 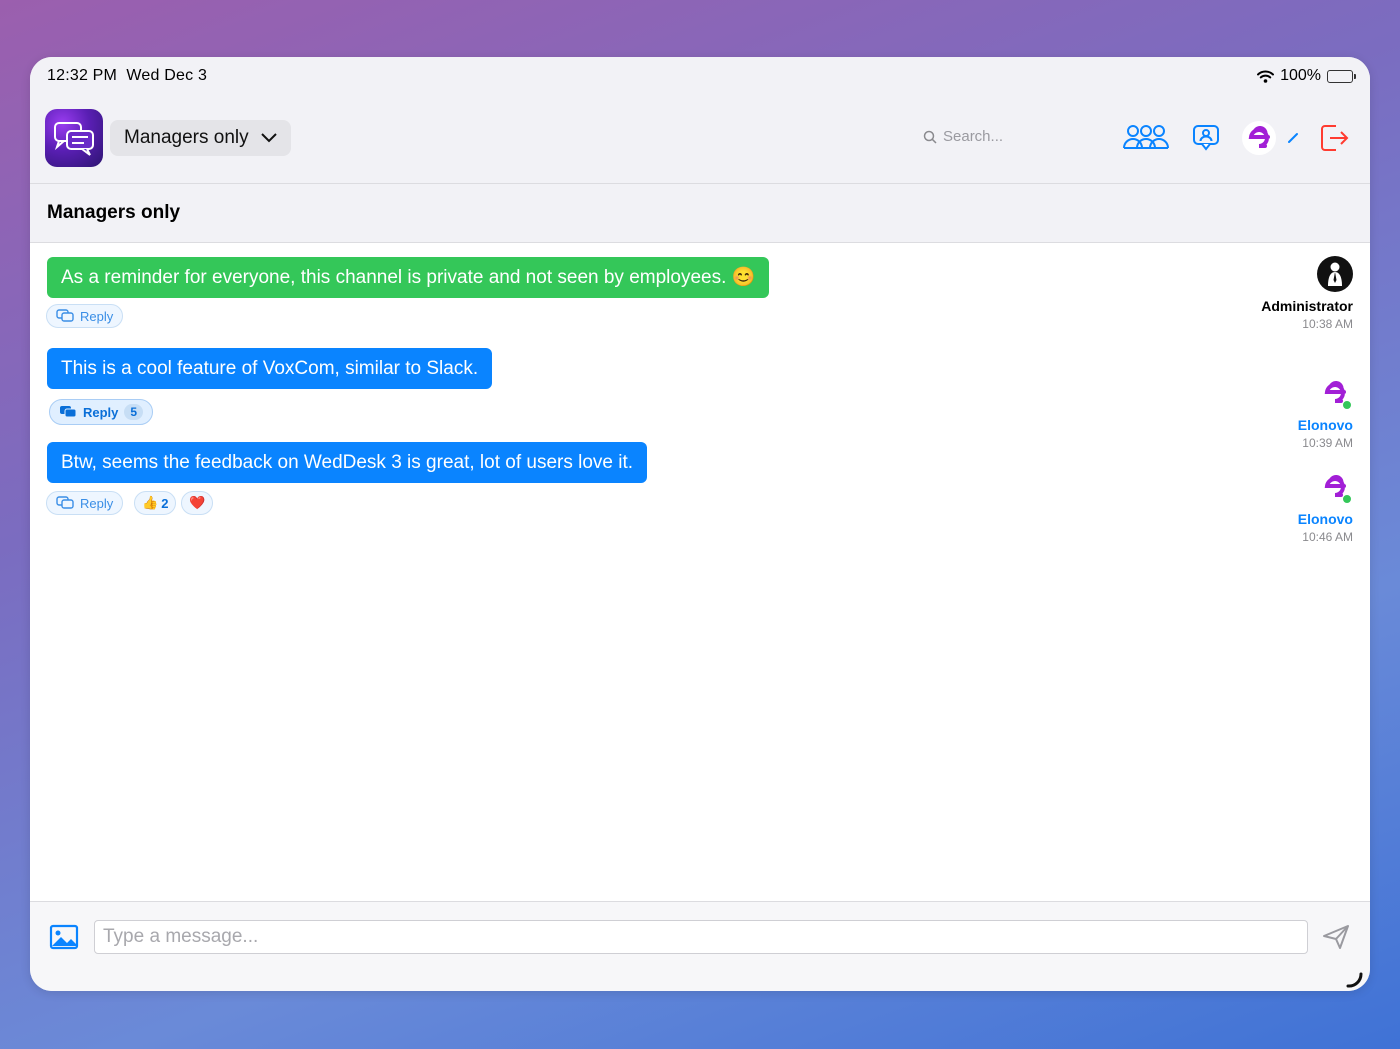 What do you see at coordinates (1206, 138) in the screenshot?
I see `chat-user-icon` at bounding box center [1206, 138].